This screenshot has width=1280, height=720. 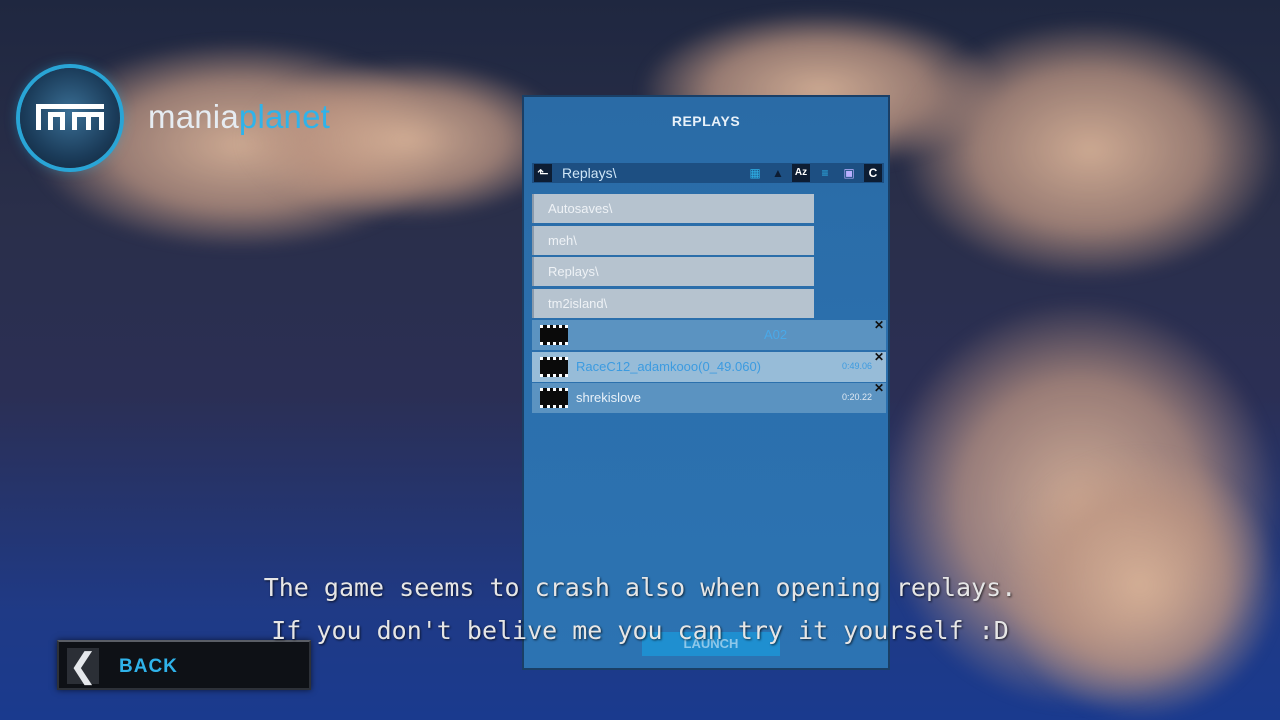 What do you see at coordinates (562, 240) in the screenshot?
I see `folder-name: meh\` at bounding box center [562, 240].